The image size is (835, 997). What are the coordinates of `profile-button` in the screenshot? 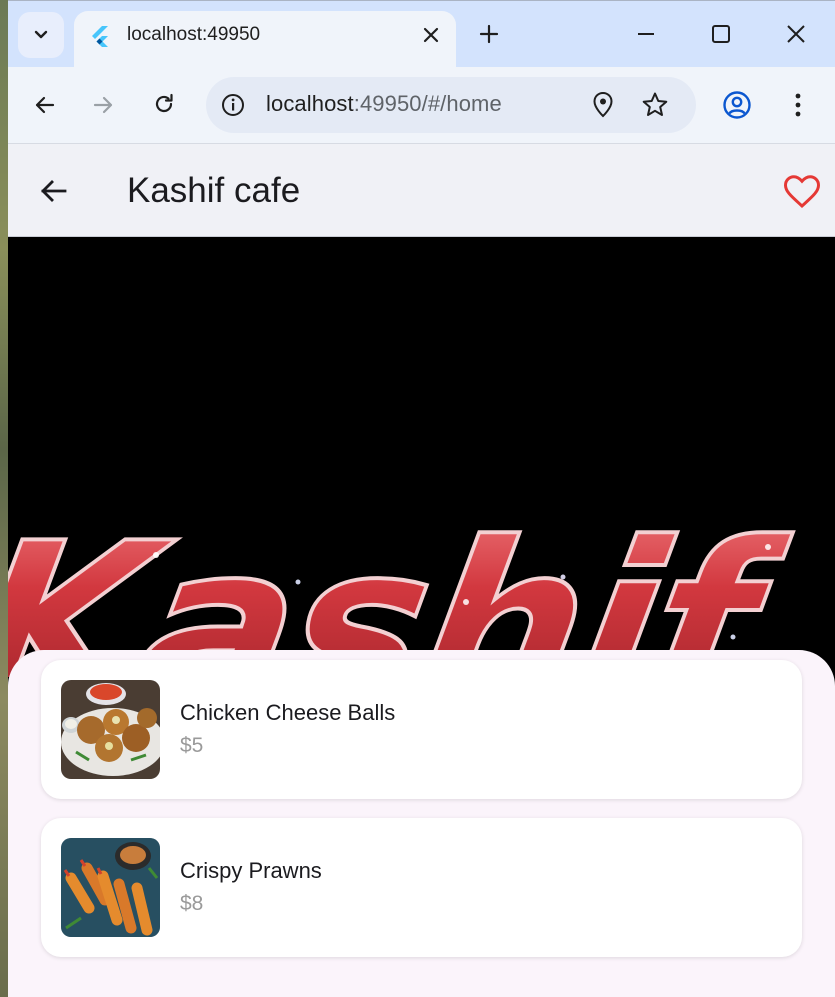 It's located at (737, 105).